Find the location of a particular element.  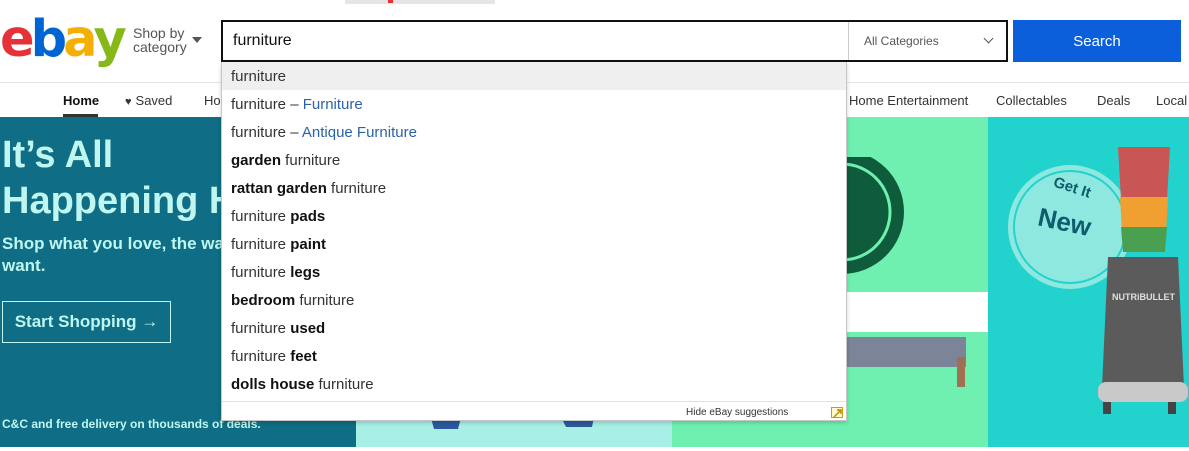

logo-letter: a is located at coordinates (80, 39).